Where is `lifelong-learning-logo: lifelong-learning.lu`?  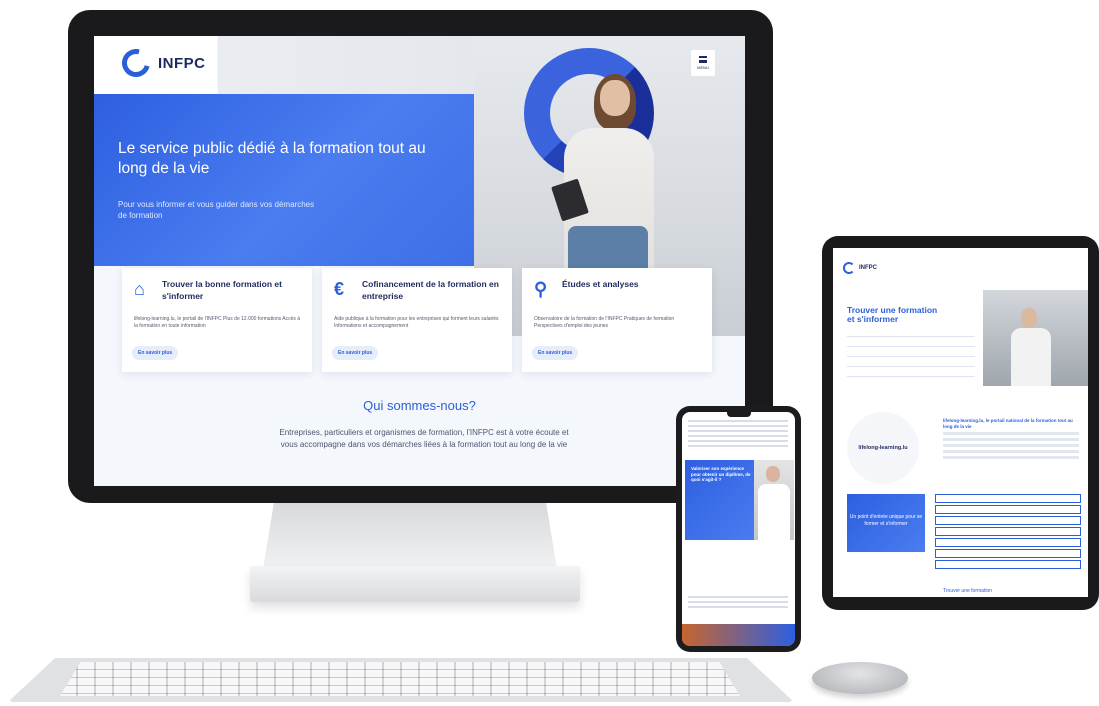
lifelong-learning-logo: lifelong-learning.lu is located at coordinates (883, 448).